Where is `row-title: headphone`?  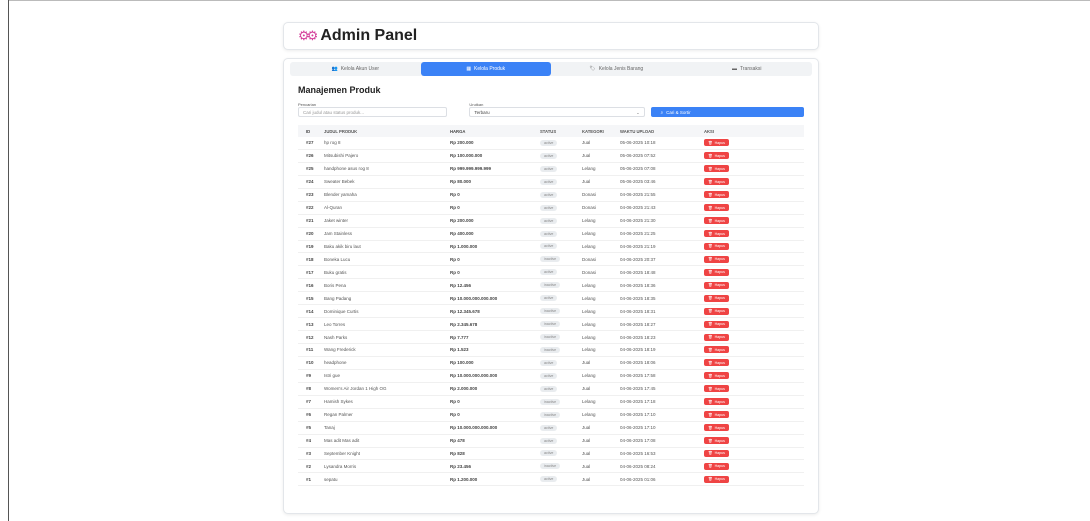
row-title: headphone is located at coordinates (335, 363).